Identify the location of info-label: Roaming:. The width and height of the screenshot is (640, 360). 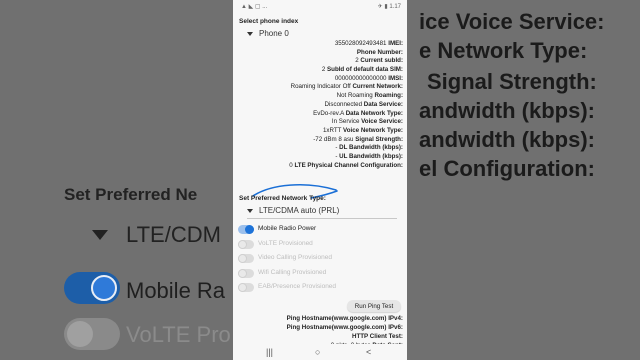
(388, 96).